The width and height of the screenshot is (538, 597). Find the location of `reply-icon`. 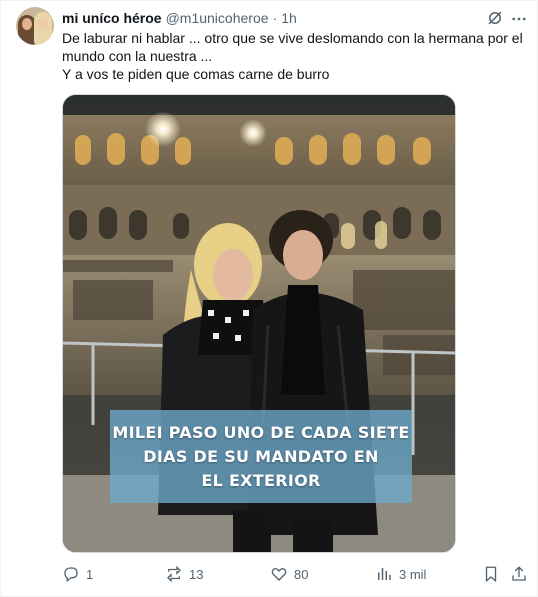

reply-icon is located at coordinates (71, 575).